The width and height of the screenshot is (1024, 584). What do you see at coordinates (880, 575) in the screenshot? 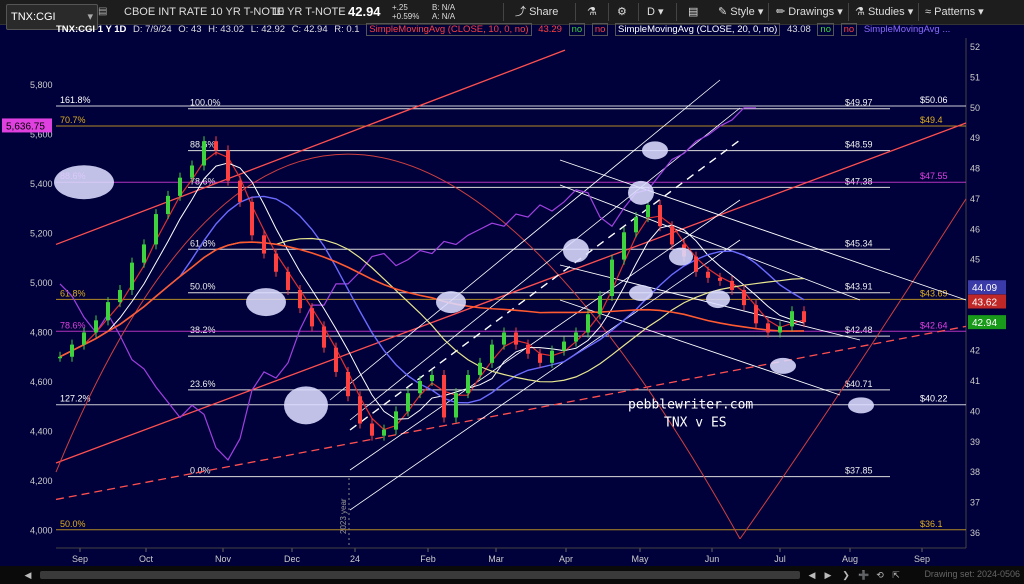
I see `reset-icon: ⟲` at bounding box center [880, 575].